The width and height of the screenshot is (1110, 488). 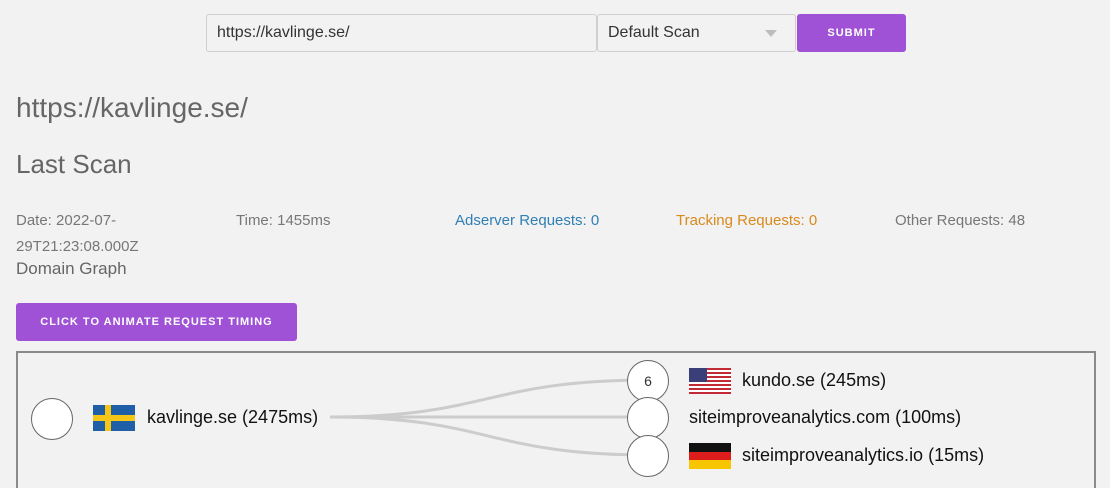 I want to click on request-count: 6, so click(x=648, y=381).